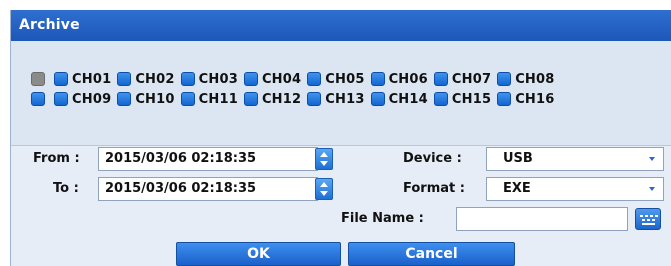 The height and width of the screenshot is (266, 671). What do you see at coordinates (648, 219) in the screenshot?
I see `keyboard-icon` at bounding box center [648, 219].